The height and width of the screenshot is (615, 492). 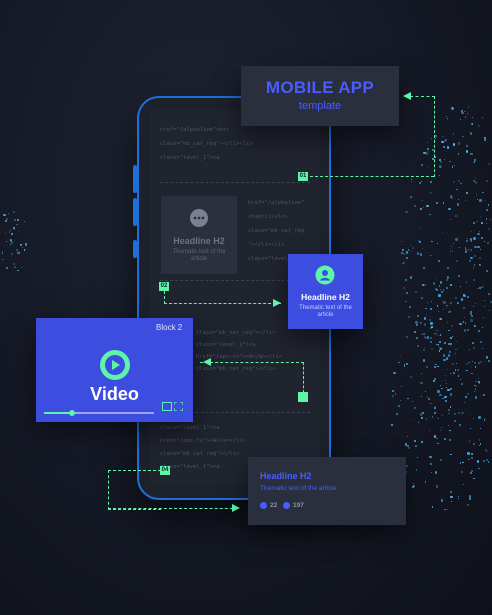 I want to click on comment-icon, so click(x=286, y=505).